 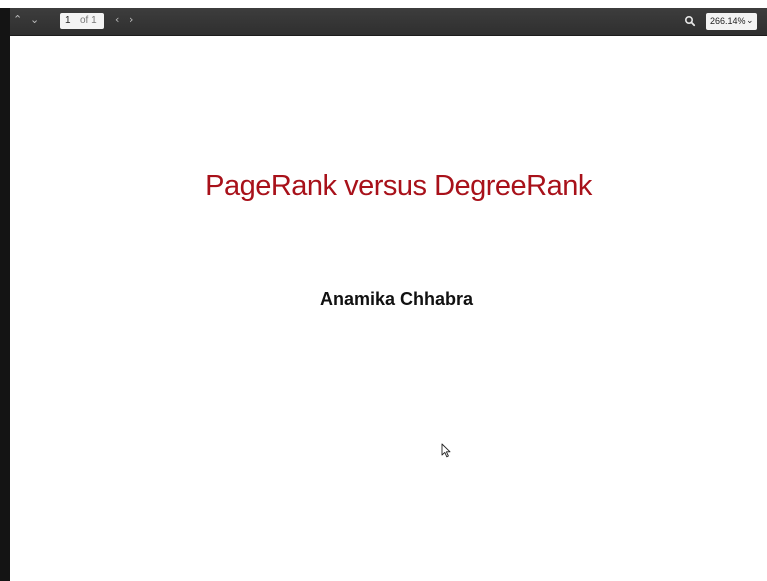 I want to click on zoom-select: 266.14% ⌄, so click(x=731, y=21).